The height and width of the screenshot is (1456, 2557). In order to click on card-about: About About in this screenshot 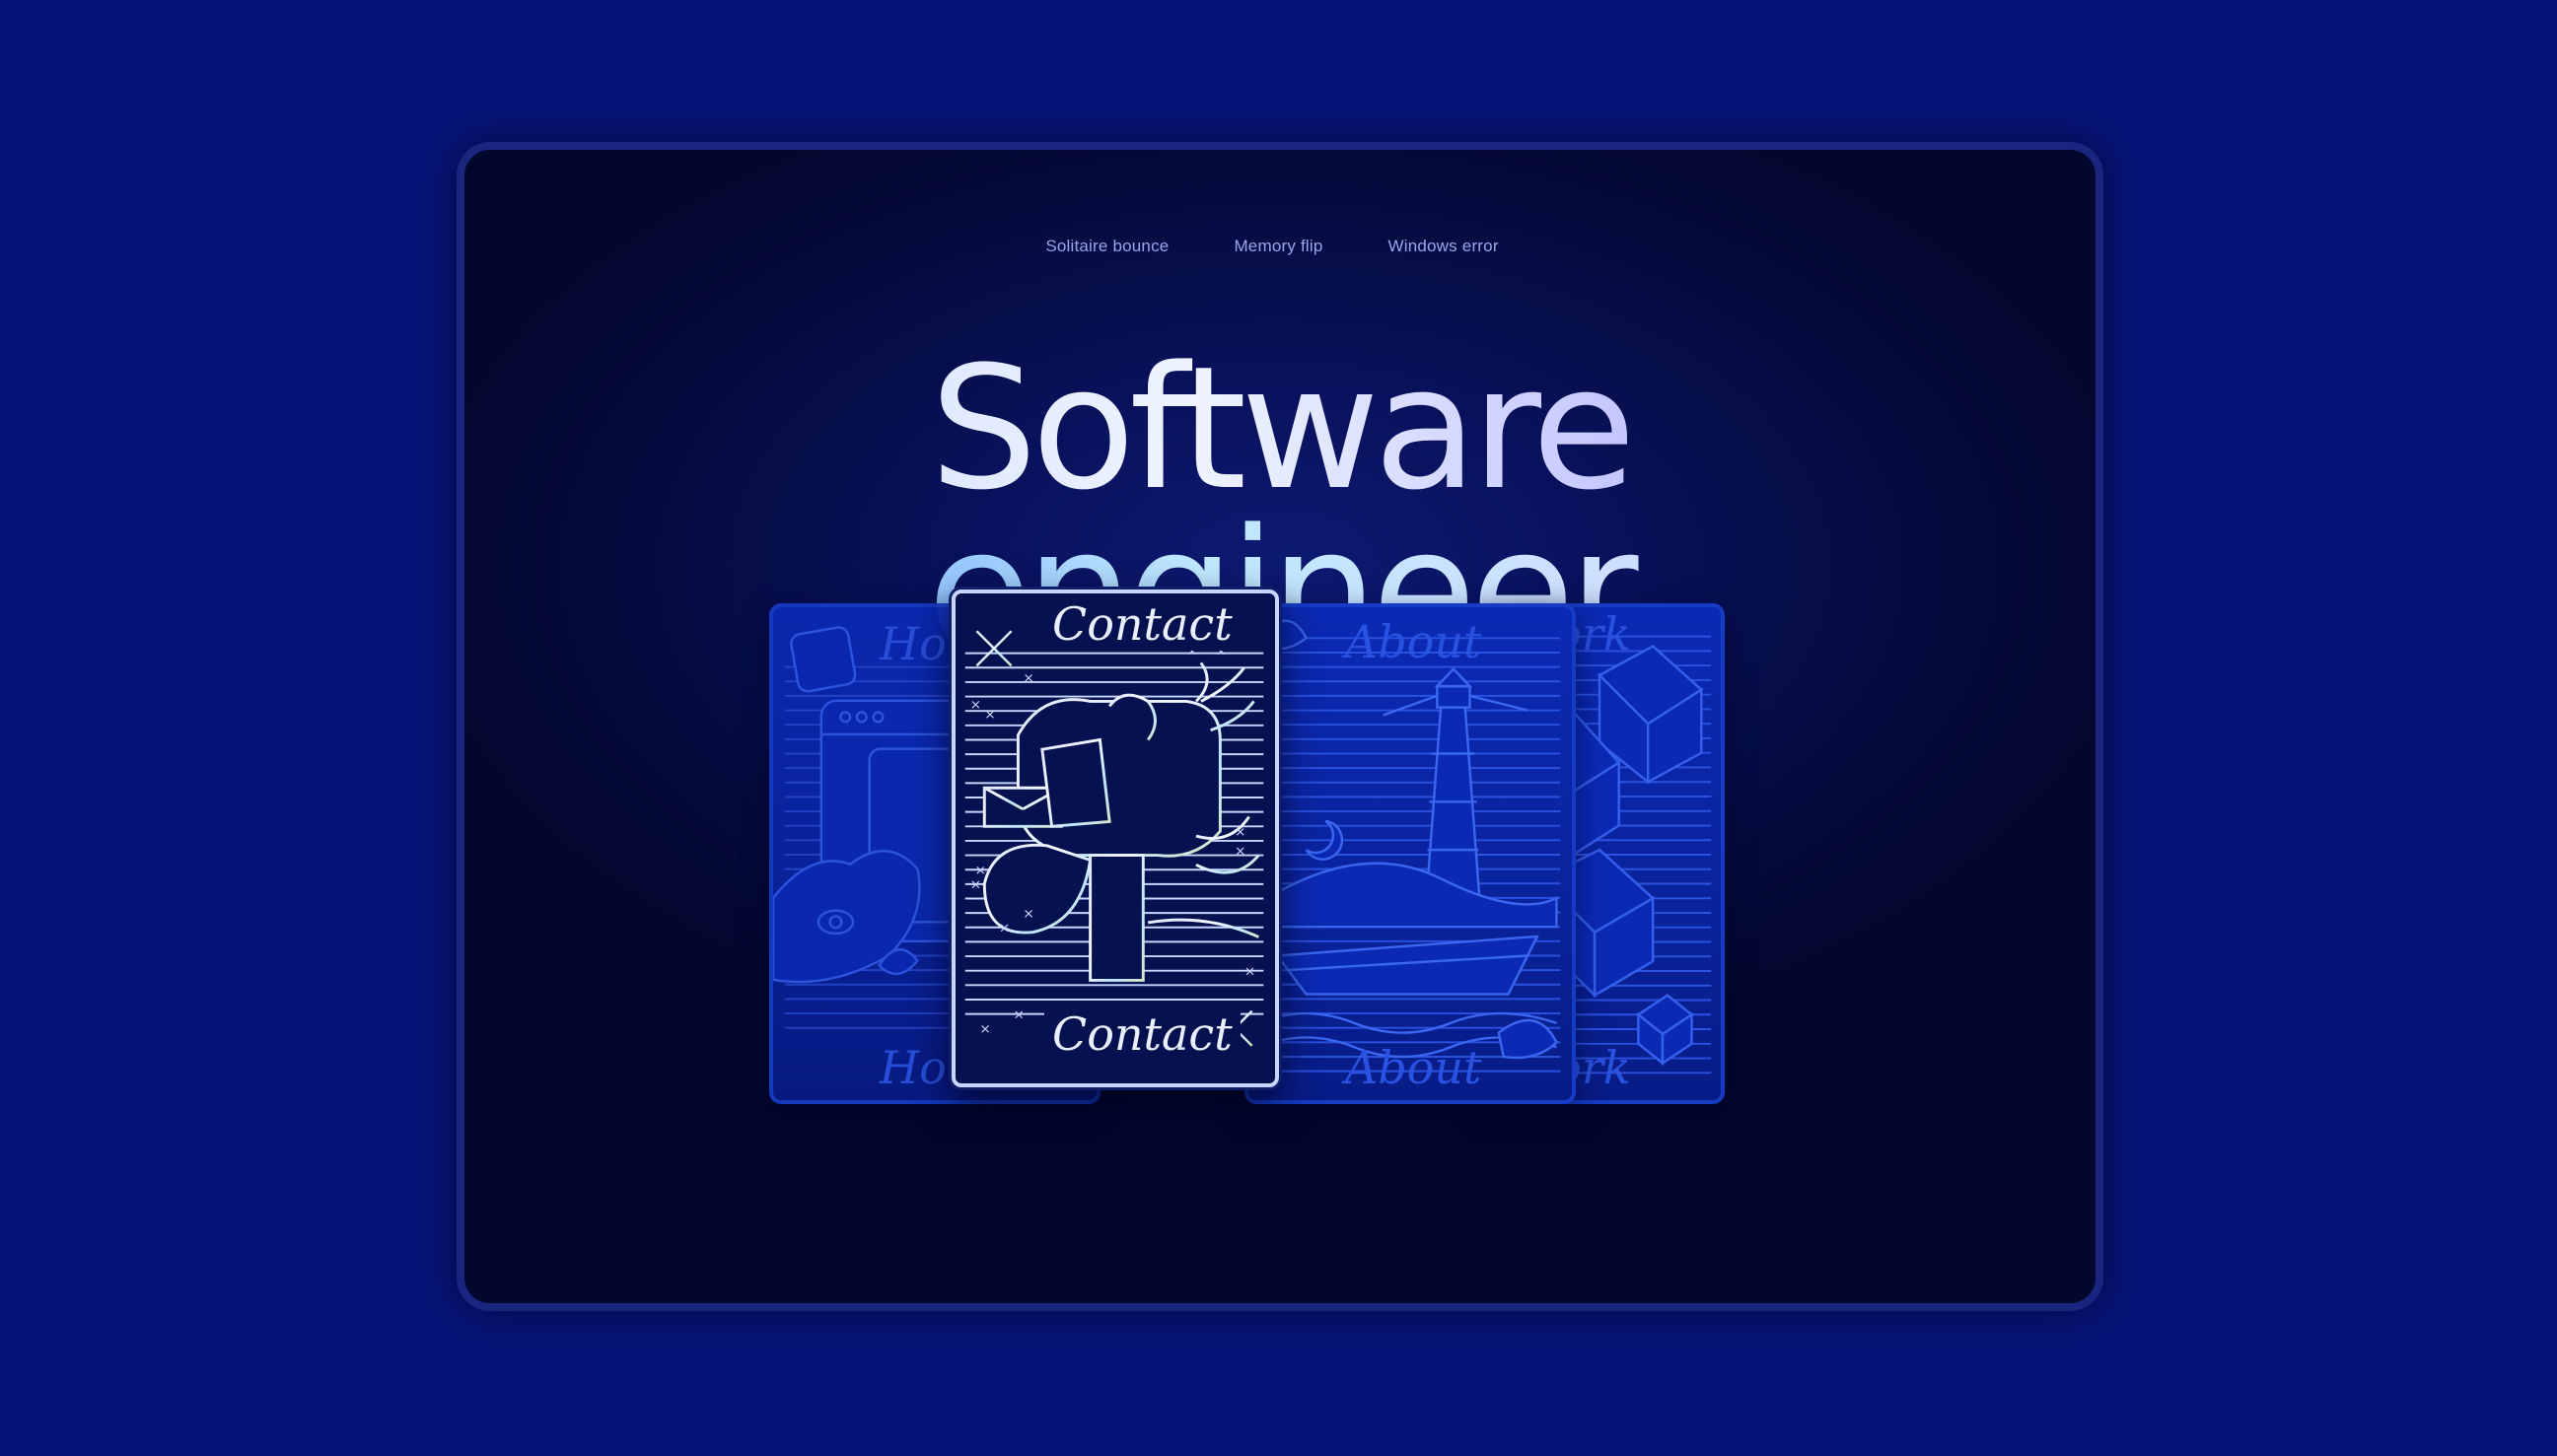, I will do `click(1410, 853)`.